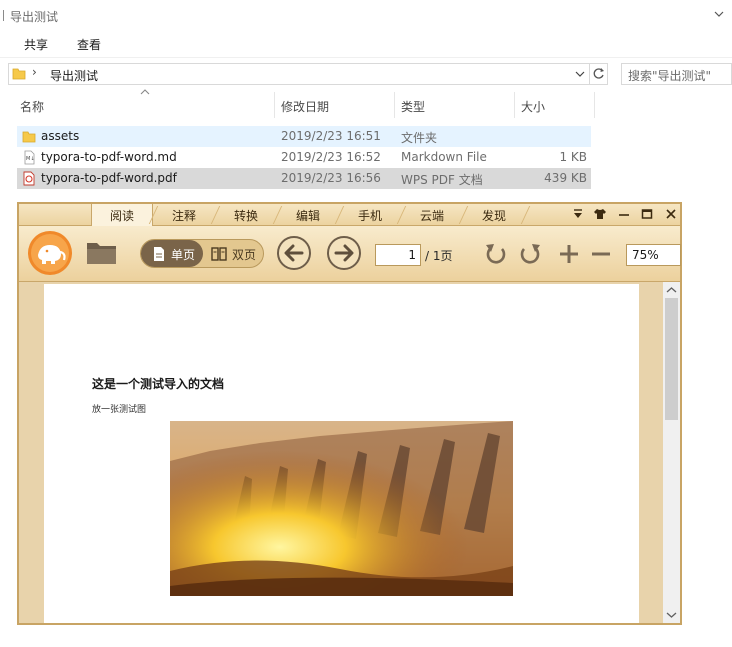 The height and width of the screenshot is (647, 732). I want to click on scrollbar-thumb, so click(671, 359).